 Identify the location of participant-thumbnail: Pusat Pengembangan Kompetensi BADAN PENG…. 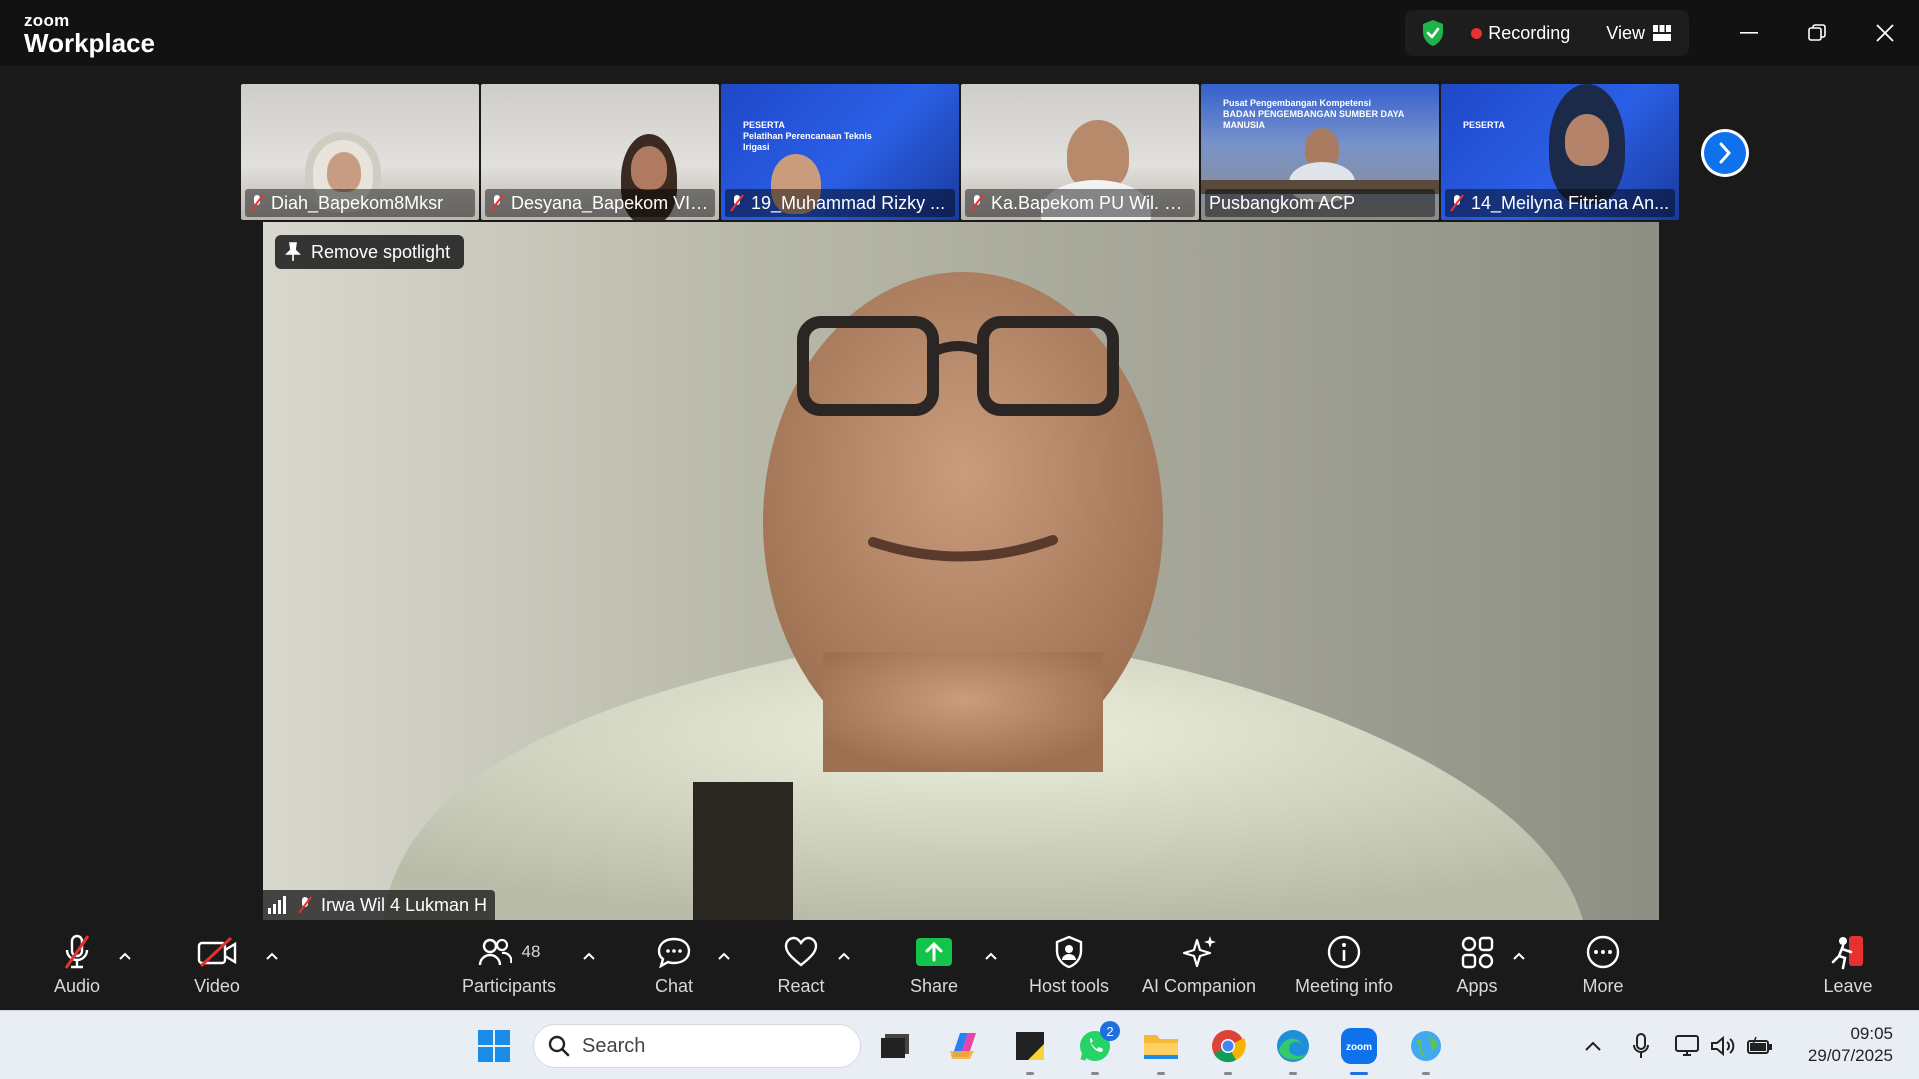
(1320, 152).